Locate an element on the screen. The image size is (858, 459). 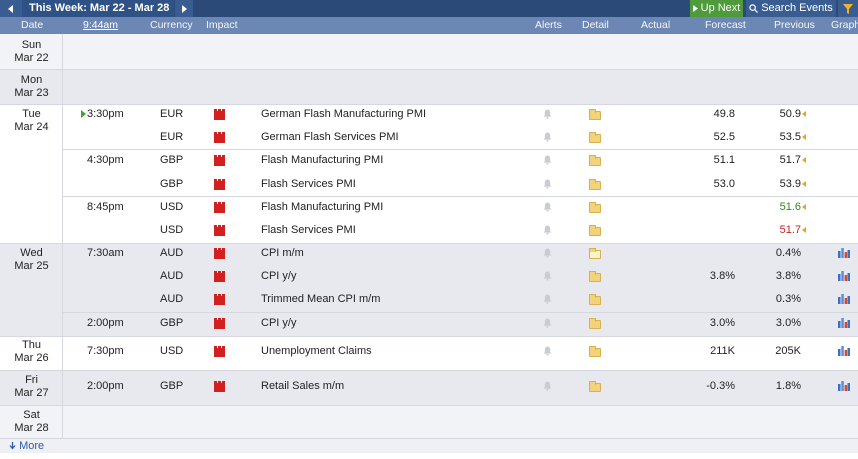
up-next-button: Up Next is located at coordinates (716, 8).